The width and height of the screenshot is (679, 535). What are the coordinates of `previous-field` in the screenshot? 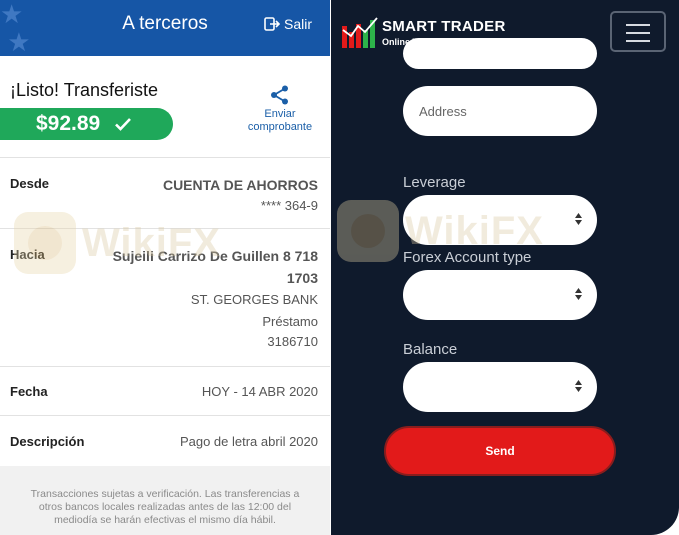 It's located at (500, 53).